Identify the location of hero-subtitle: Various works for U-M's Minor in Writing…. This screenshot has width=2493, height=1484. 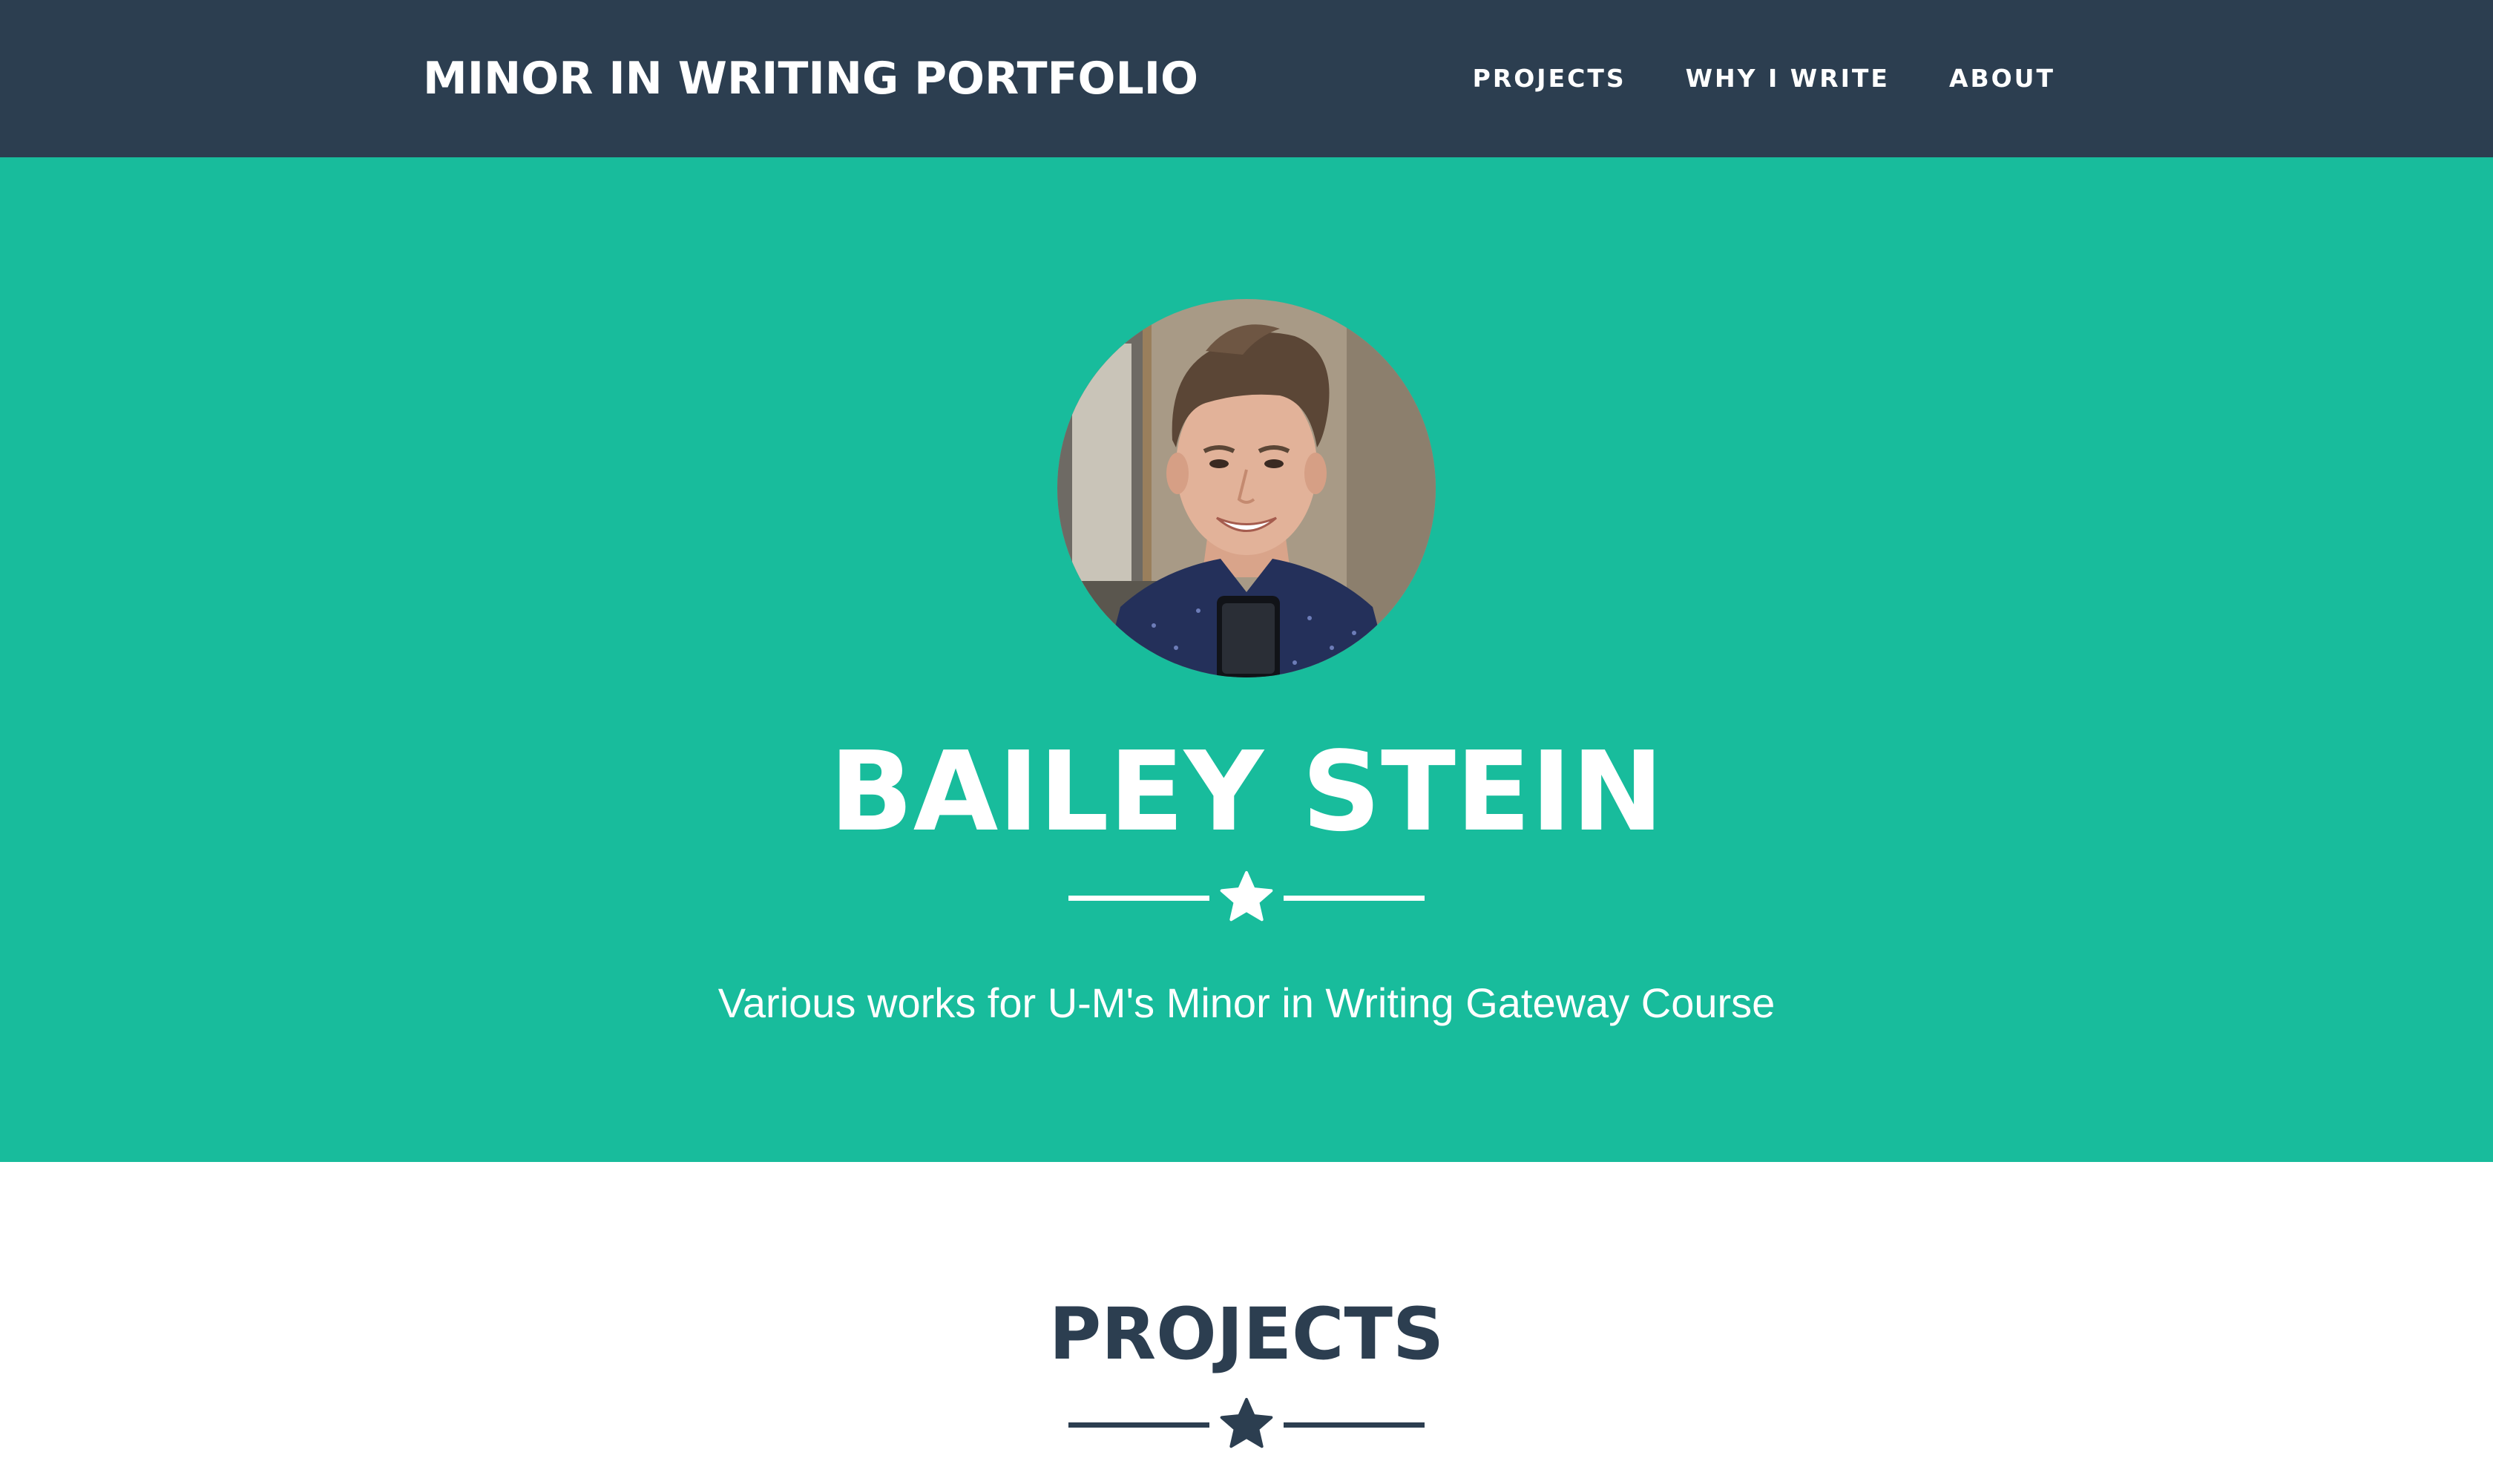
(1246, 1002).